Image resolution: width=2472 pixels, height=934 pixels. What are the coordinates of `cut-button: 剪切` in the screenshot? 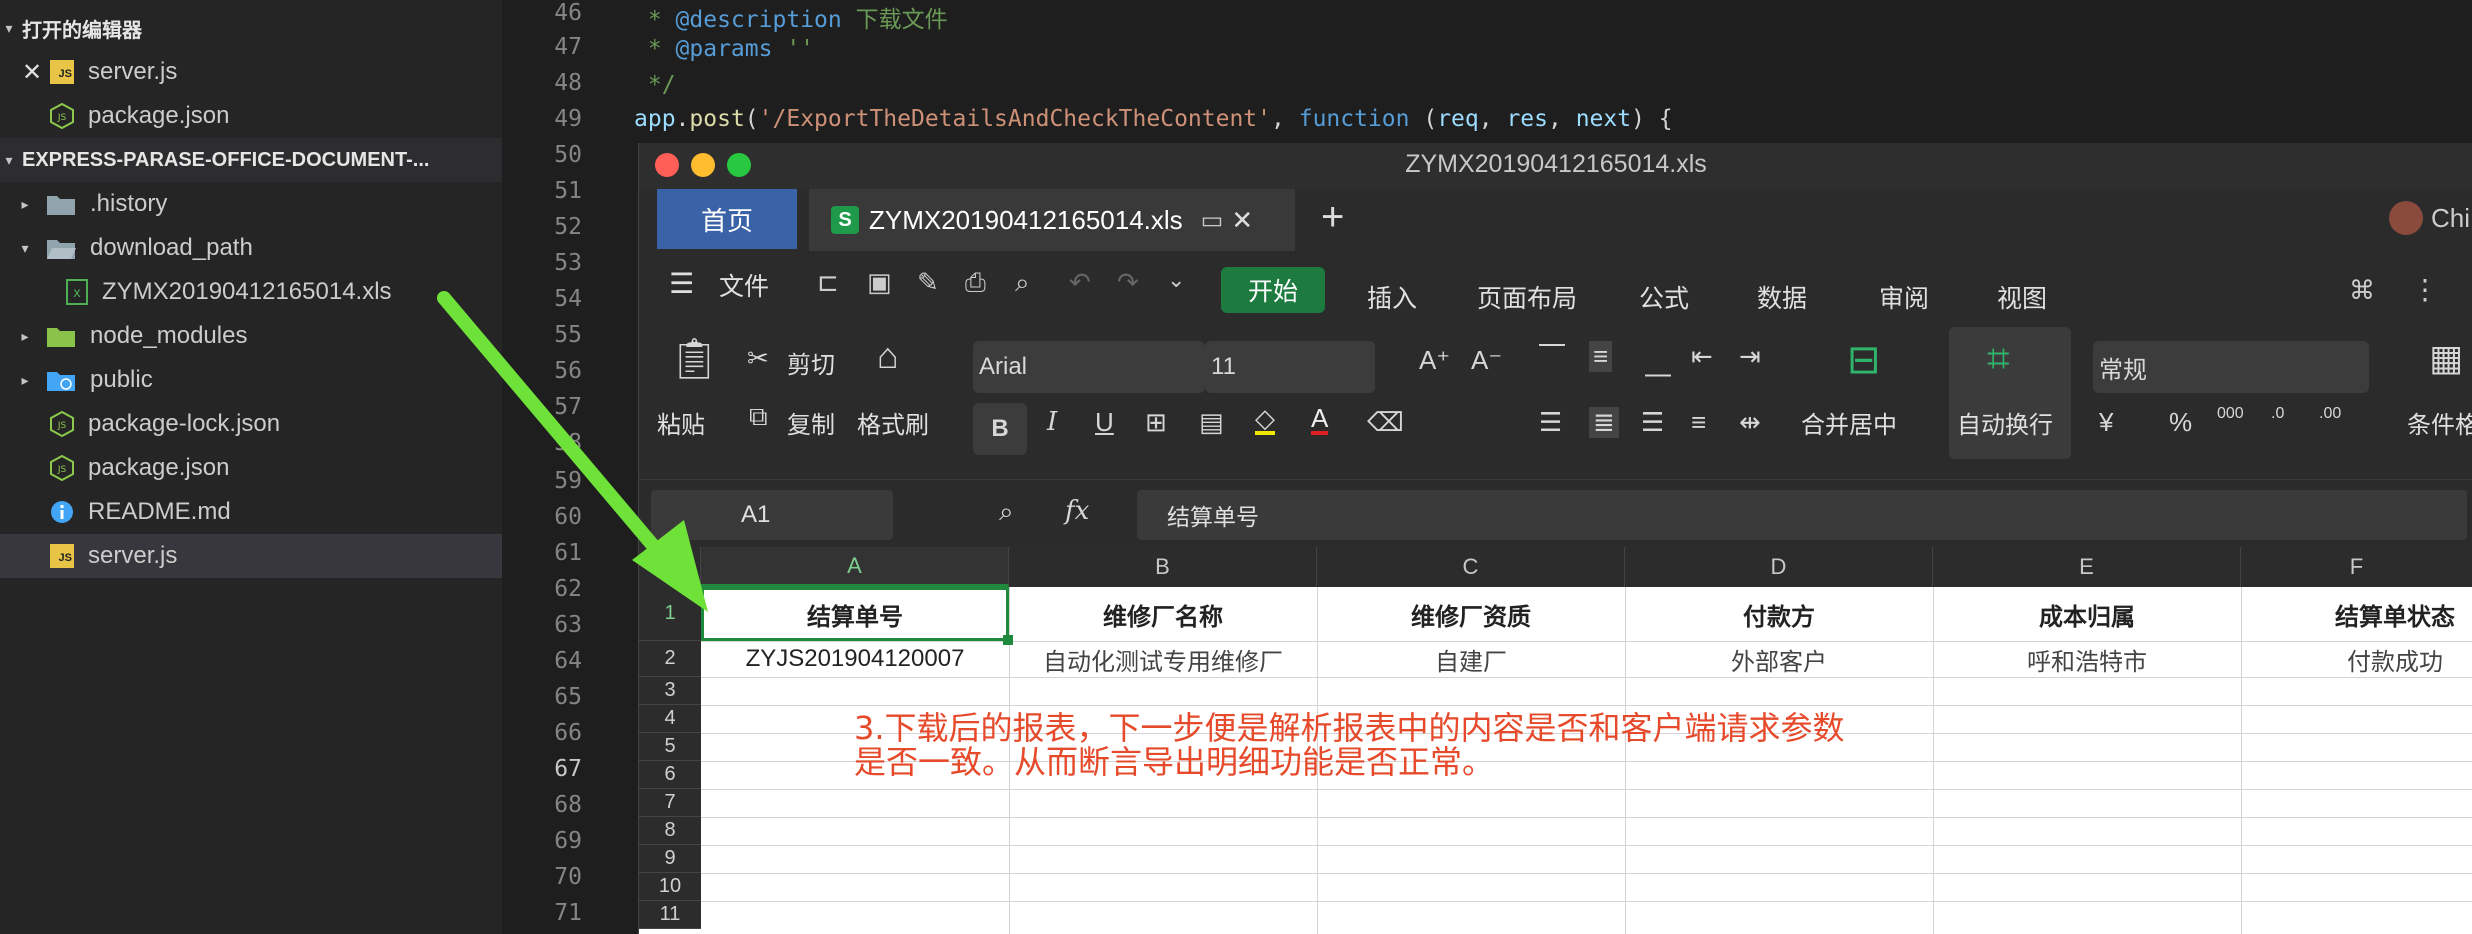 It's located at (811, 362).